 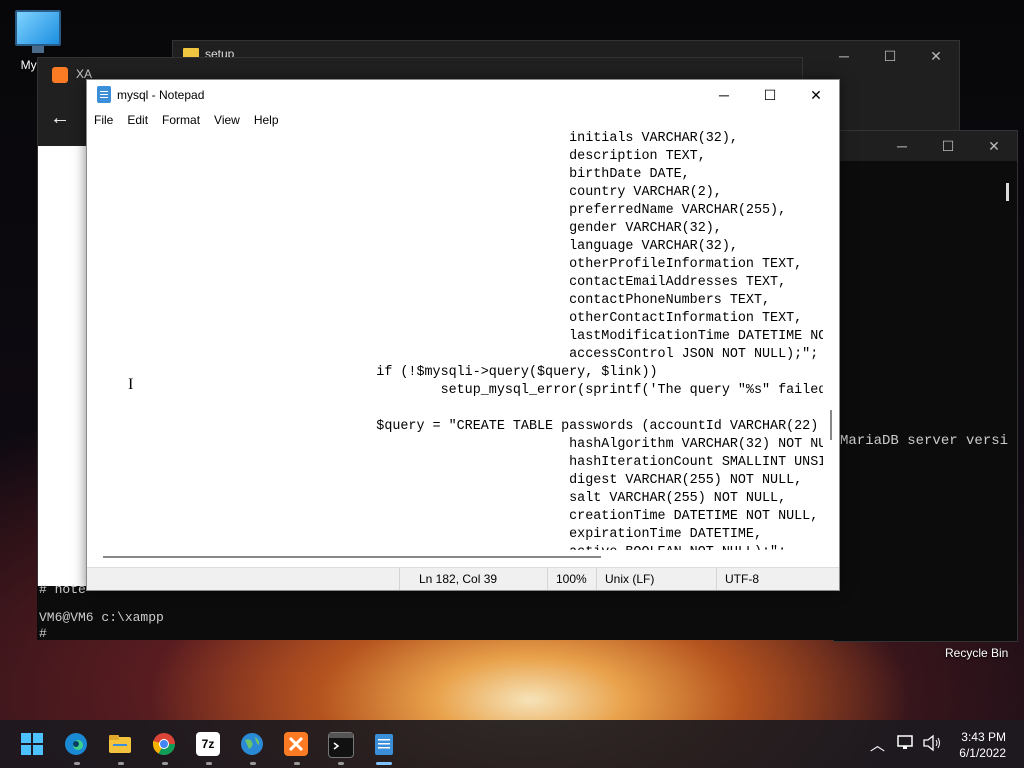 I want to click on menu-view: View, so click(x=227, y=120).